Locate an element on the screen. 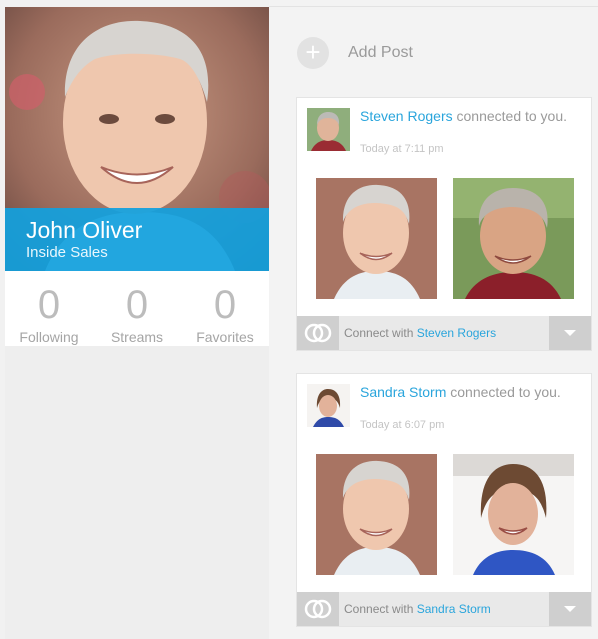 Image resolution: width=598 pixels, height=639 pixels. stat-following: 0 Following is located at coordinates (49, 308).